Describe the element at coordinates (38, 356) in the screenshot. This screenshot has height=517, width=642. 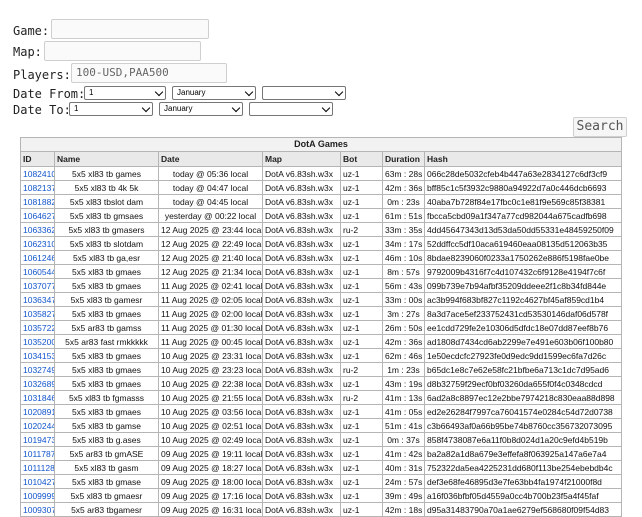
I see `game-id-link: 1034153` at that location.